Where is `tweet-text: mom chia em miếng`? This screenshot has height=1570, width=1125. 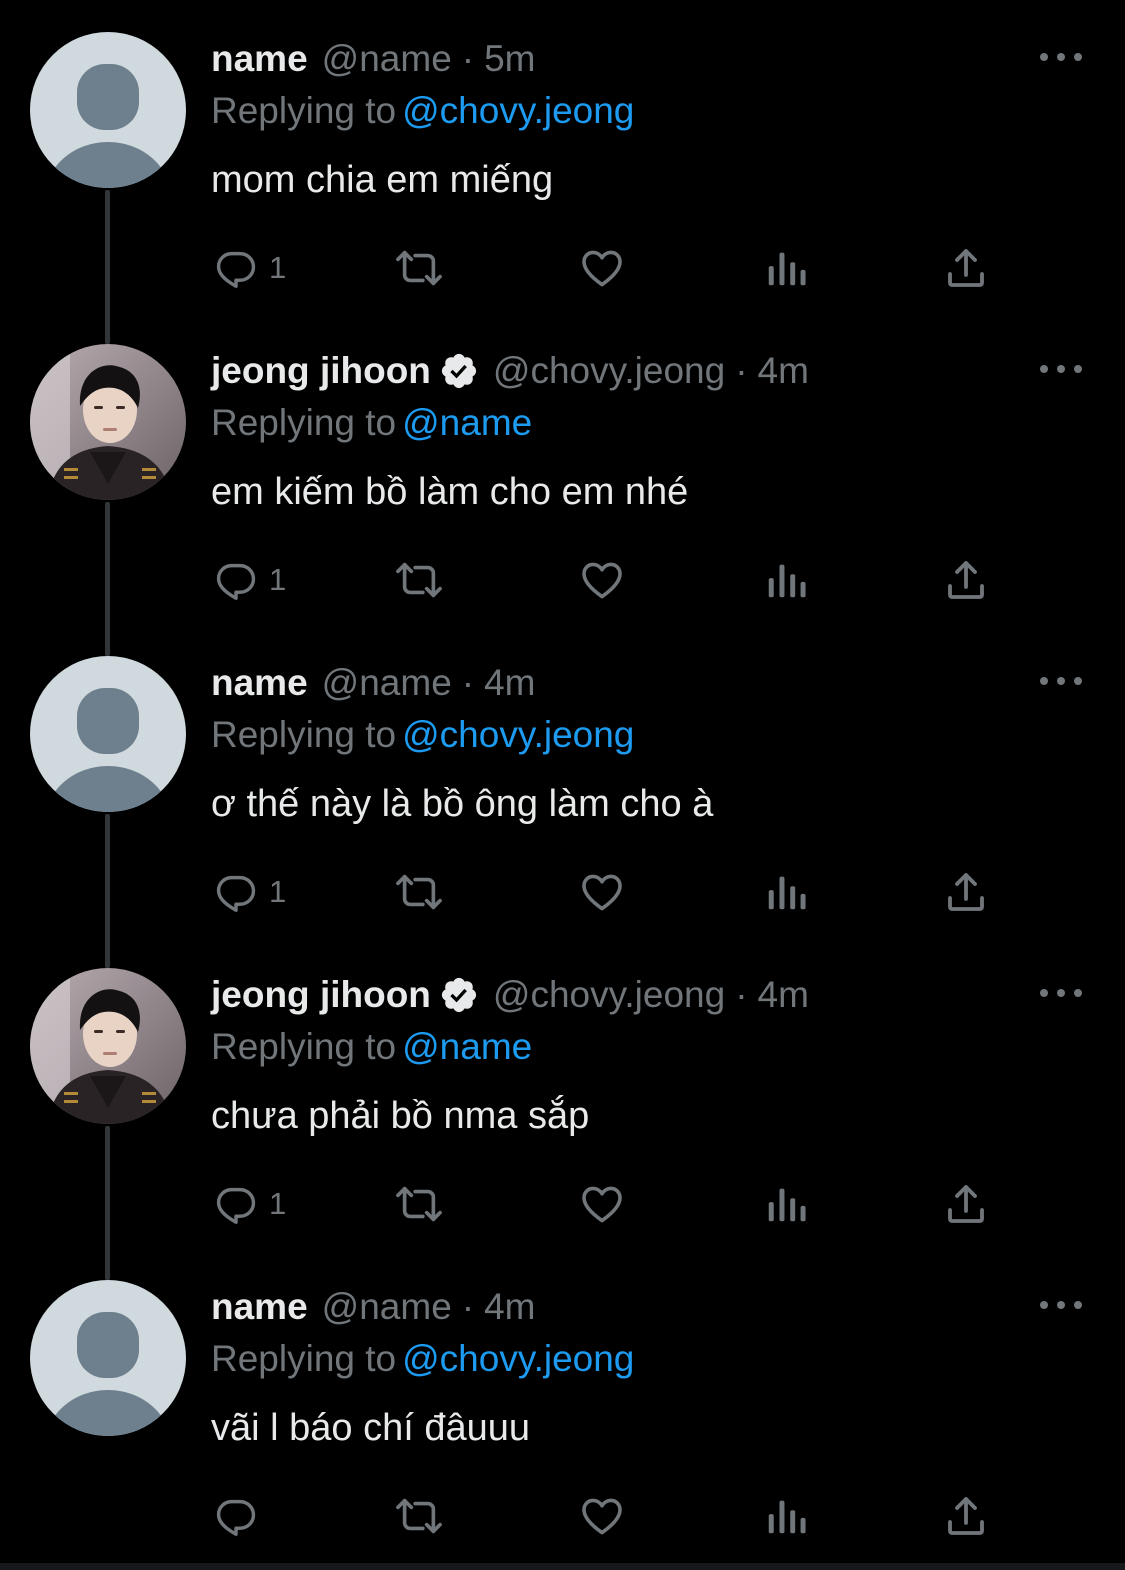 tweet-text: mom chia em miếng is located at coordinates (382, 180).